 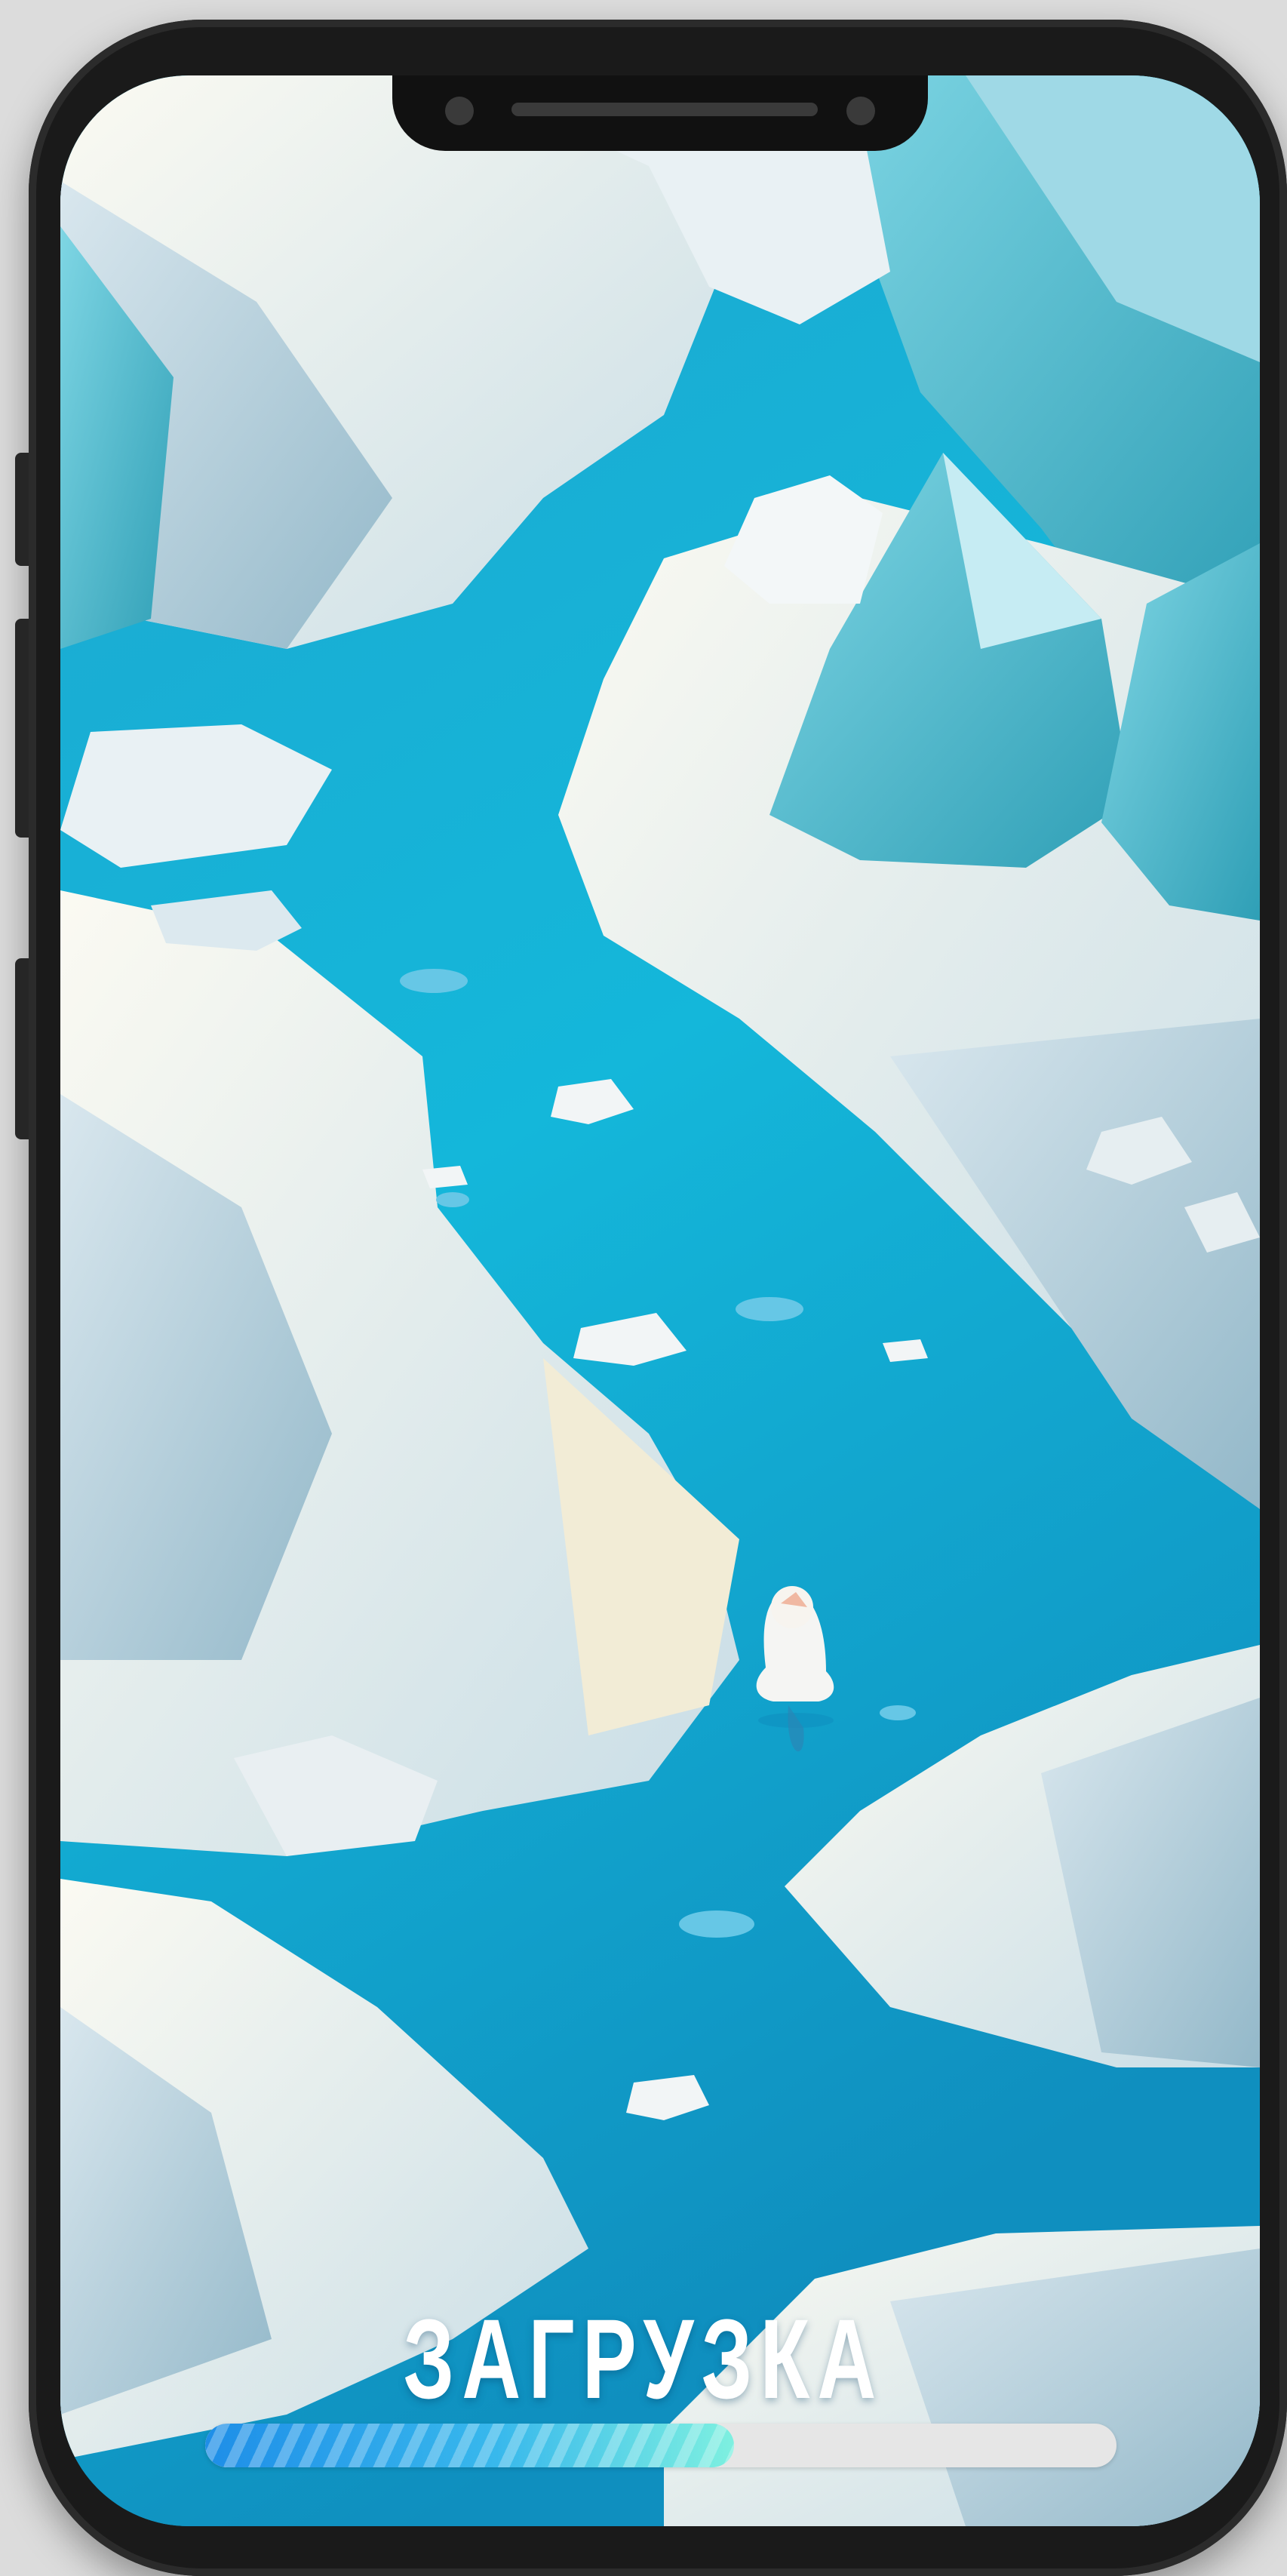 What do you see at coordinates (860, 111) in the screenshot?
I see `sensor-icon` at bounding box center [860, 111].